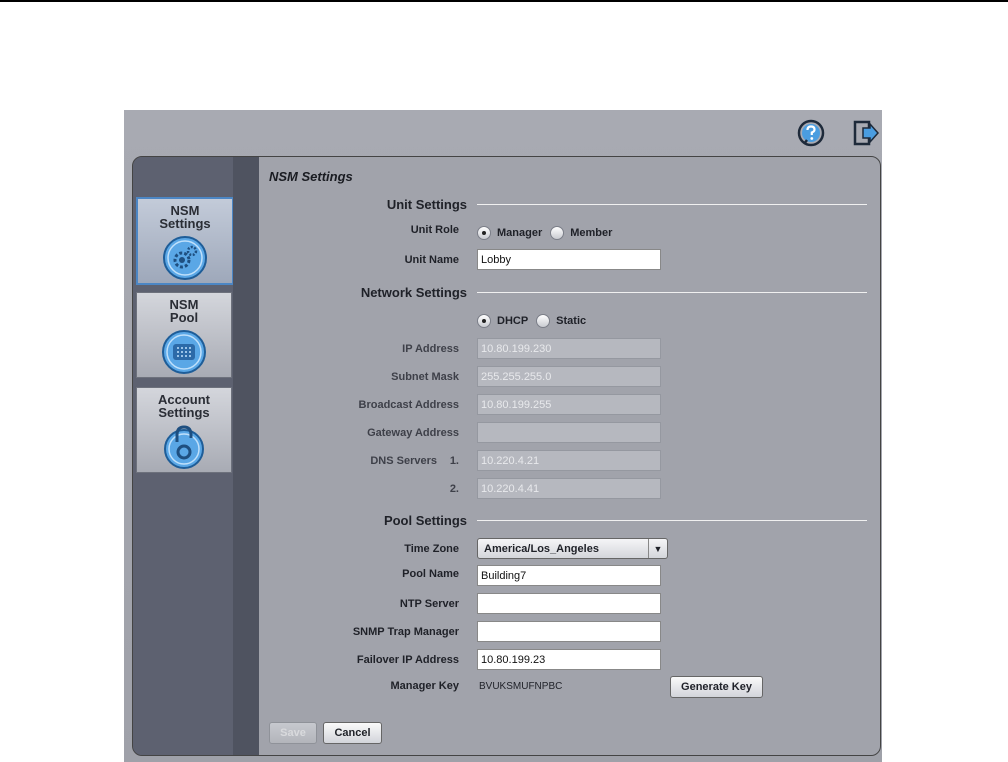 The image size is (1008, 762). What do you see at coordinates (408, 405) in the screenshot?
I see `broadcast-address-label: Broadcast Address` at bounding box center [408, 405].